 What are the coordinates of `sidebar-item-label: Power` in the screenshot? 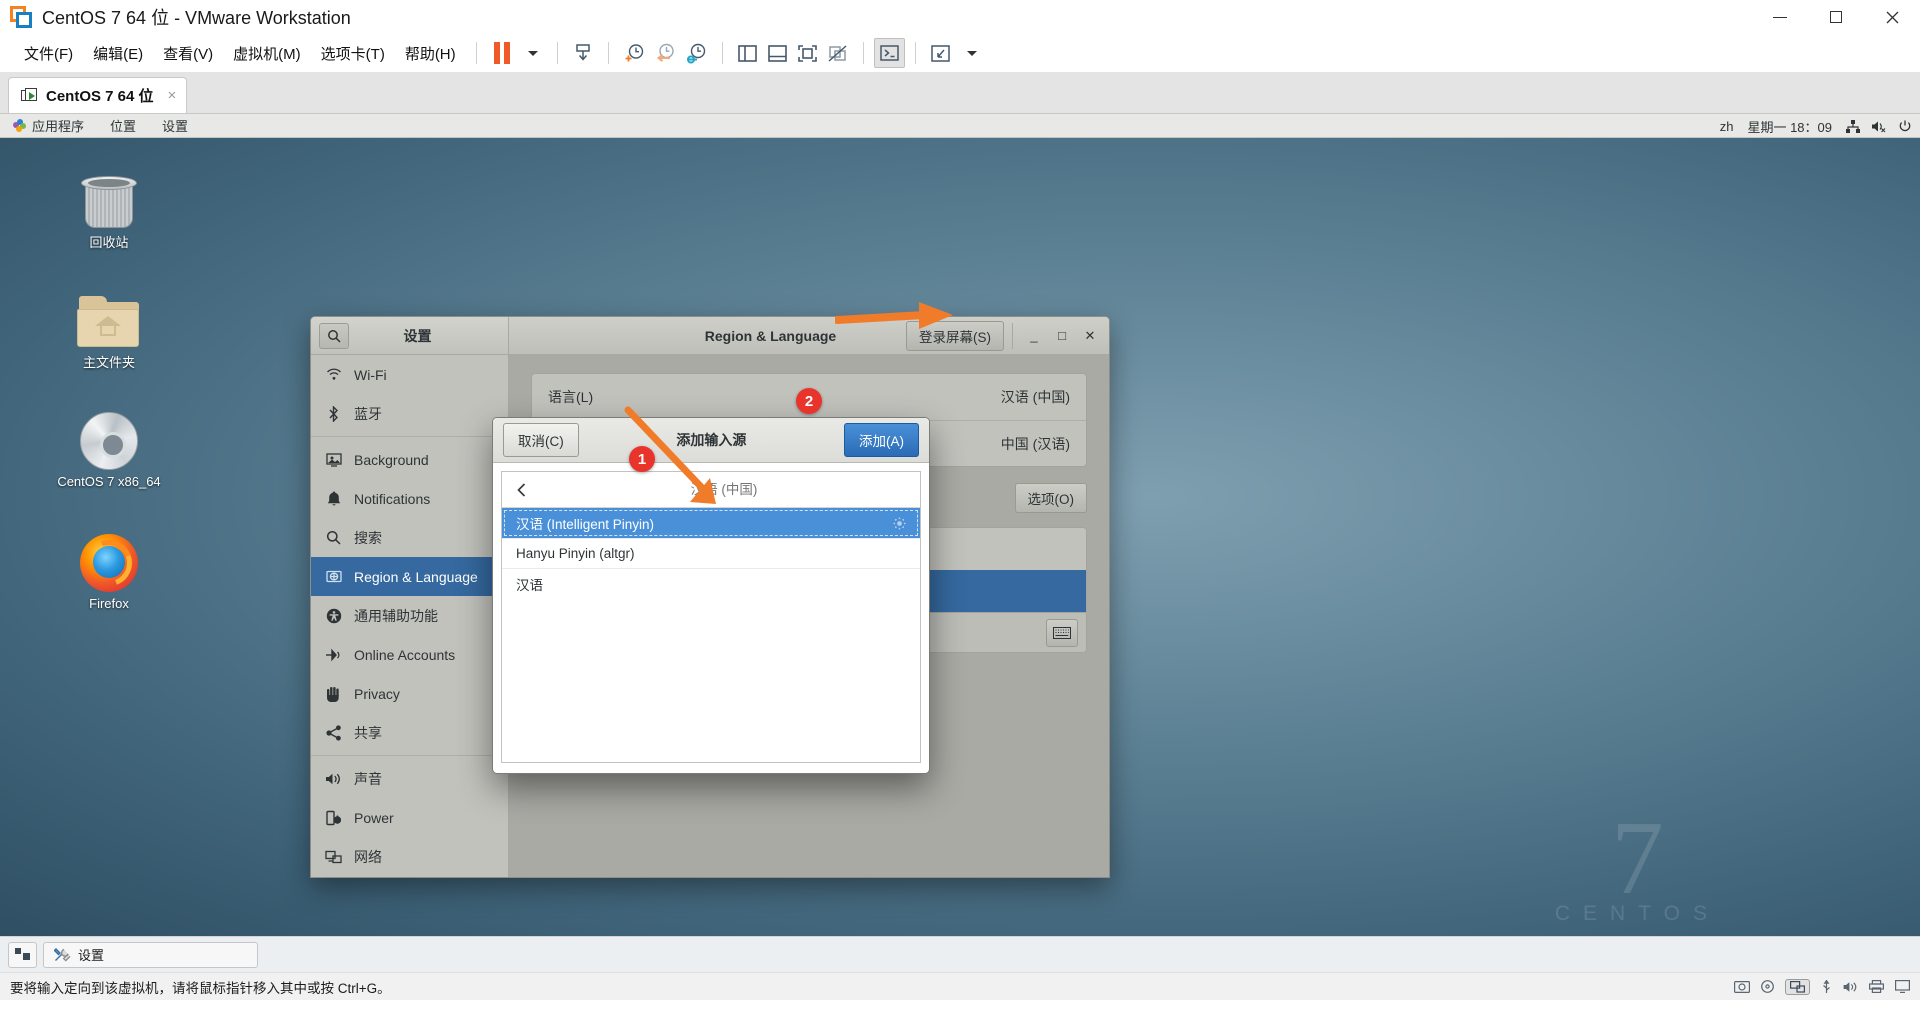 It's located at (374, 817).